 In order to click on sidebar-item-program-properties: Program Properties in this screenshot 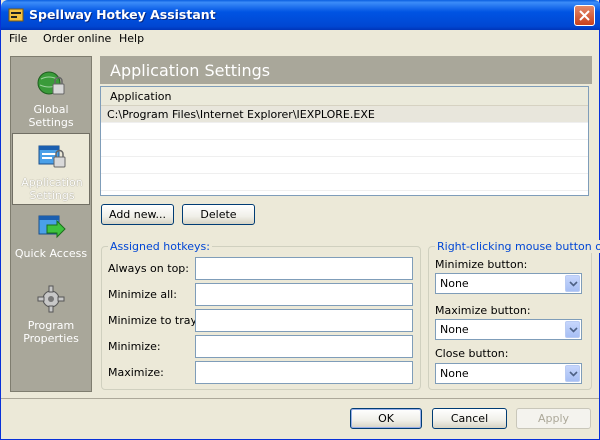, I will do `click(51, 313)`.